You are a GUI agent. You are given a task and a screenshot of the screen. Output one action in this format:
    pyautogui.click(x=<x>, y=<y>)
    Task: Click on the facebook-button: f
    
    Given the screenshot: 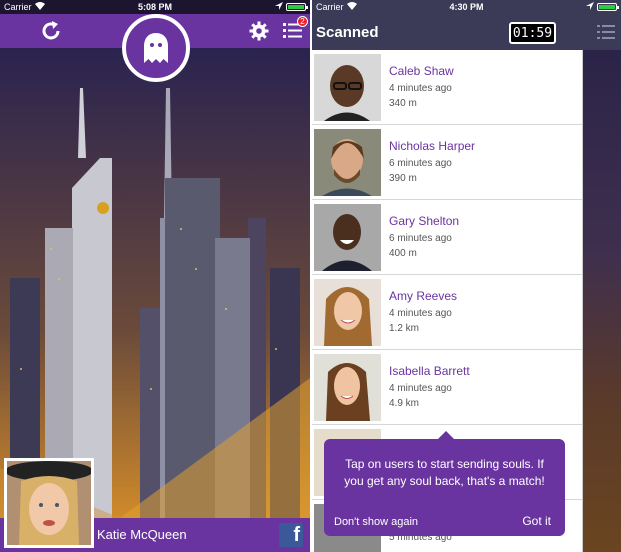 What is the action you would take?
    pyautogui.click(x=291, y=535)
    